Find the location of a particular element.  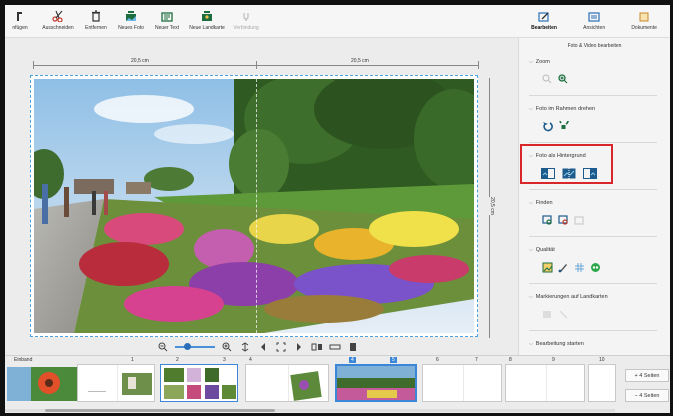

find-map-icon is located at coordinates (579, 220).